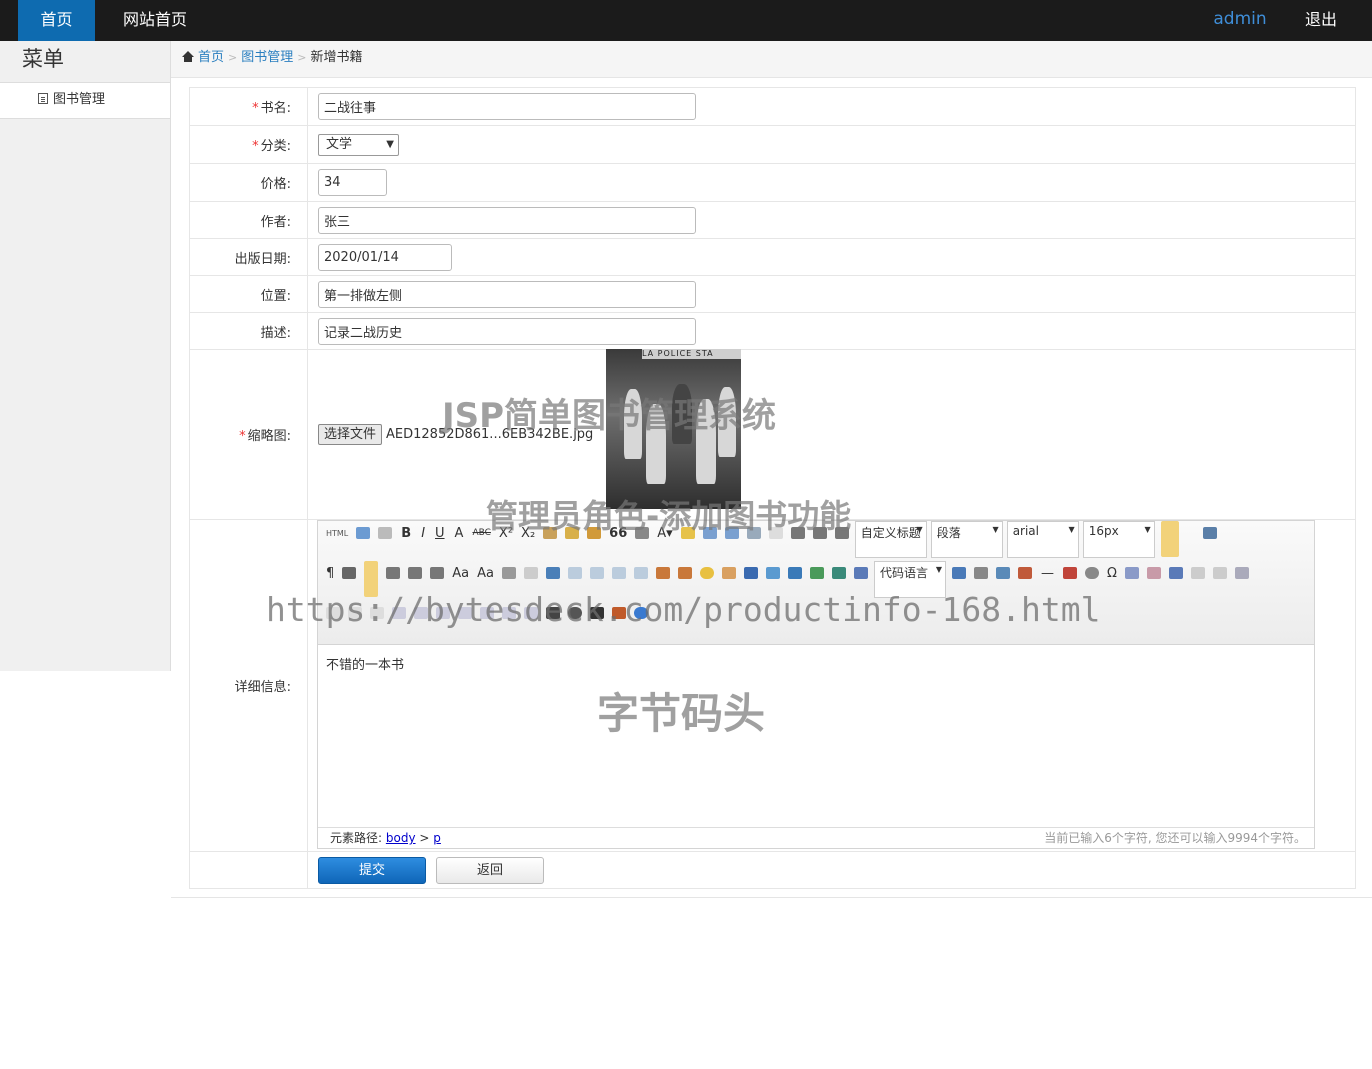 The width and height of the screenshot is (1372, 1069). Describe the element at coordinates (337, 533) in the screenshot. I see `html-source-icon: HTML` at that location.